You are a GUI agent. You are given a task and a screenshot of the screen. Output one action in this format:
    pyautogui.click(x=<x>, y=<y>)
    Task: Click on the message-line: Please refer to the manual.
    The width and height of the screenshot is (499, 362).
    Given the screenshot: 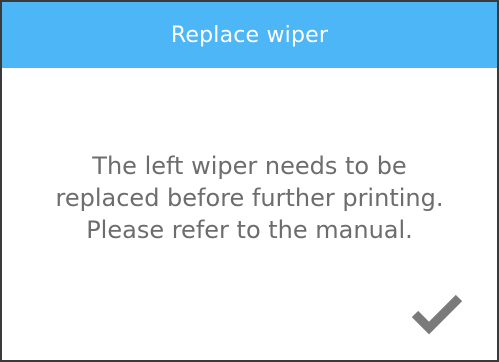 What is the action you would take?
    pyautogui.click(x=249, y=230)
    